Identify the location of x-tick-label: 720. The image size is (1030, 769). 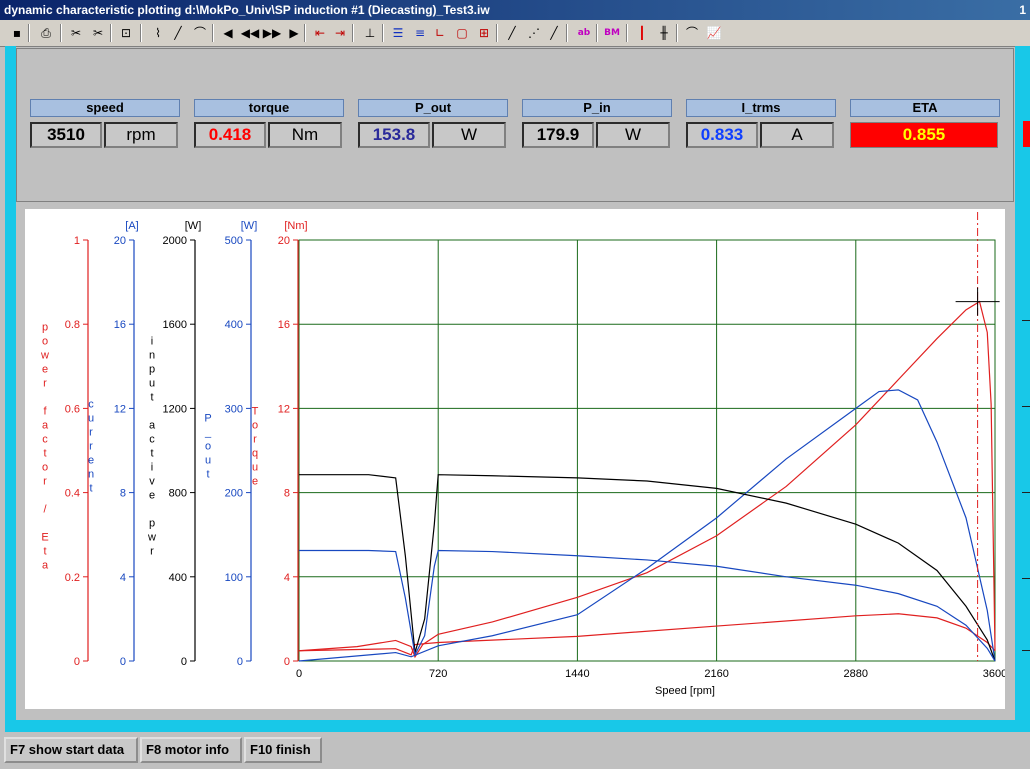
(438, 674).